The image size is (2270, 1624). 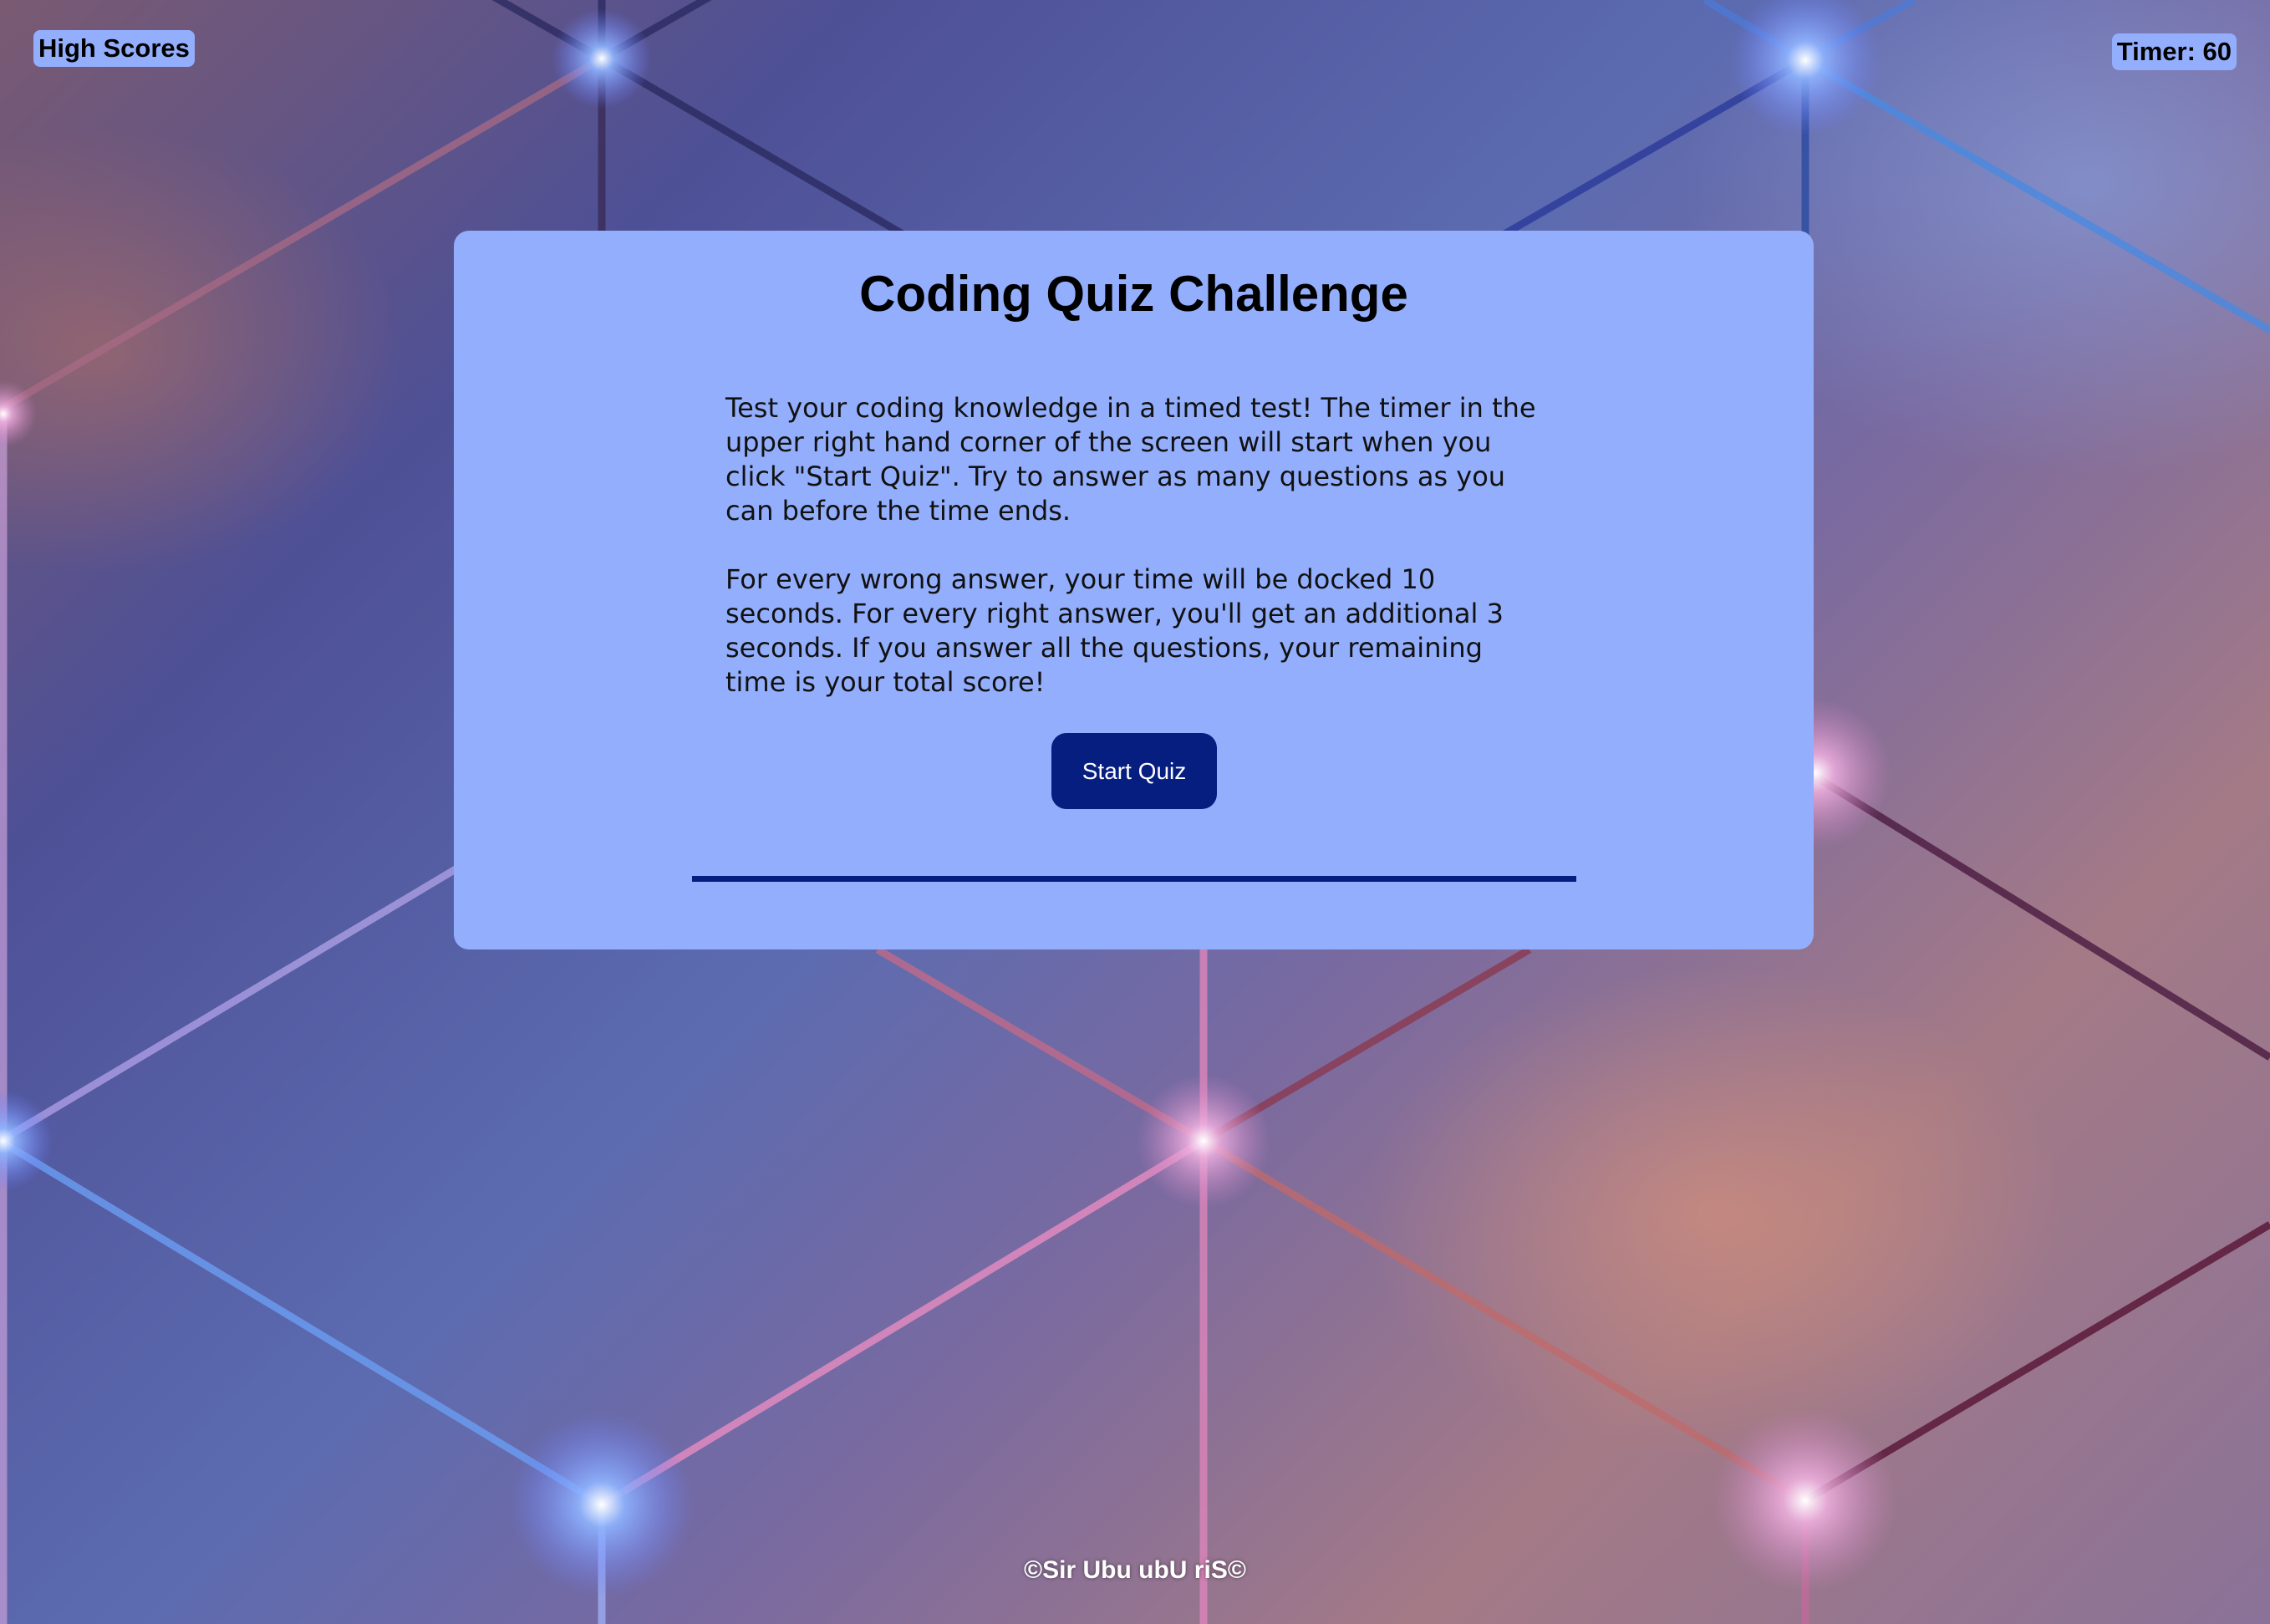 I want to click on card-divider, so click(x=1134, y=879).